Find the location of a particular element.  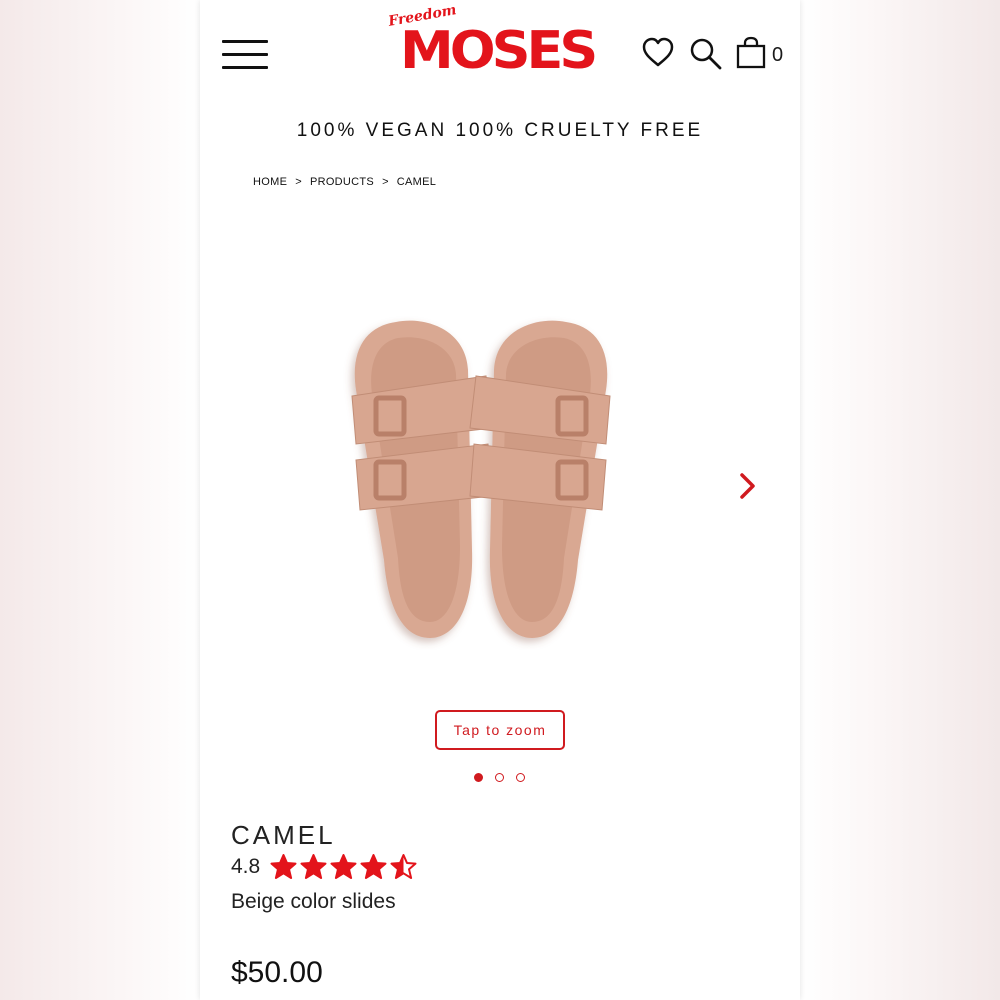

promo-tagline: 100% VEGAN 100% CRUELTY FREE is located at coordinates (500, 130).